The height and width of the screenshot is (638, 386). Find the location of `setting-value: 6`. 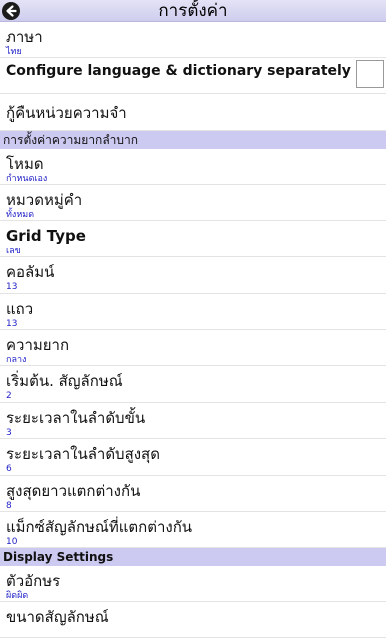

setting-value: 6 is located at coordinates (9, 469).